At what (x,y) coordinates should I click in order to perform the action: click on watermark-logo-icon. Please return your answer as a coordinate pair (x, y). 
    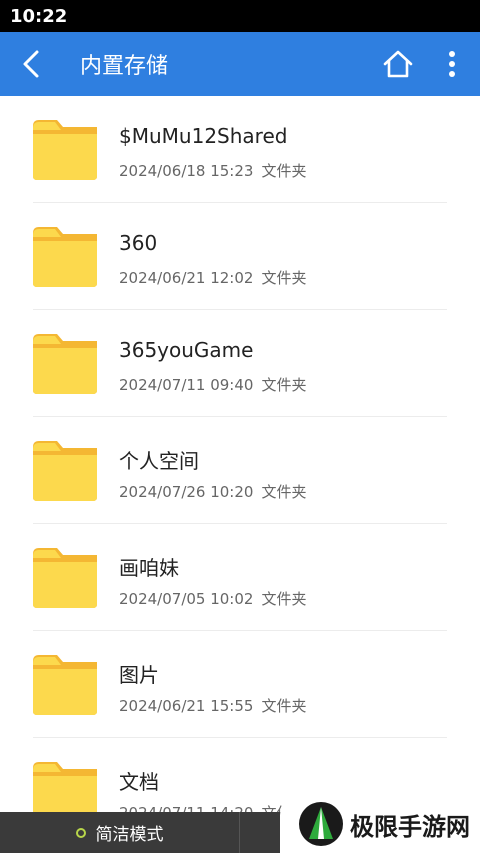
    Looking at the image, I should click on (321, 824).